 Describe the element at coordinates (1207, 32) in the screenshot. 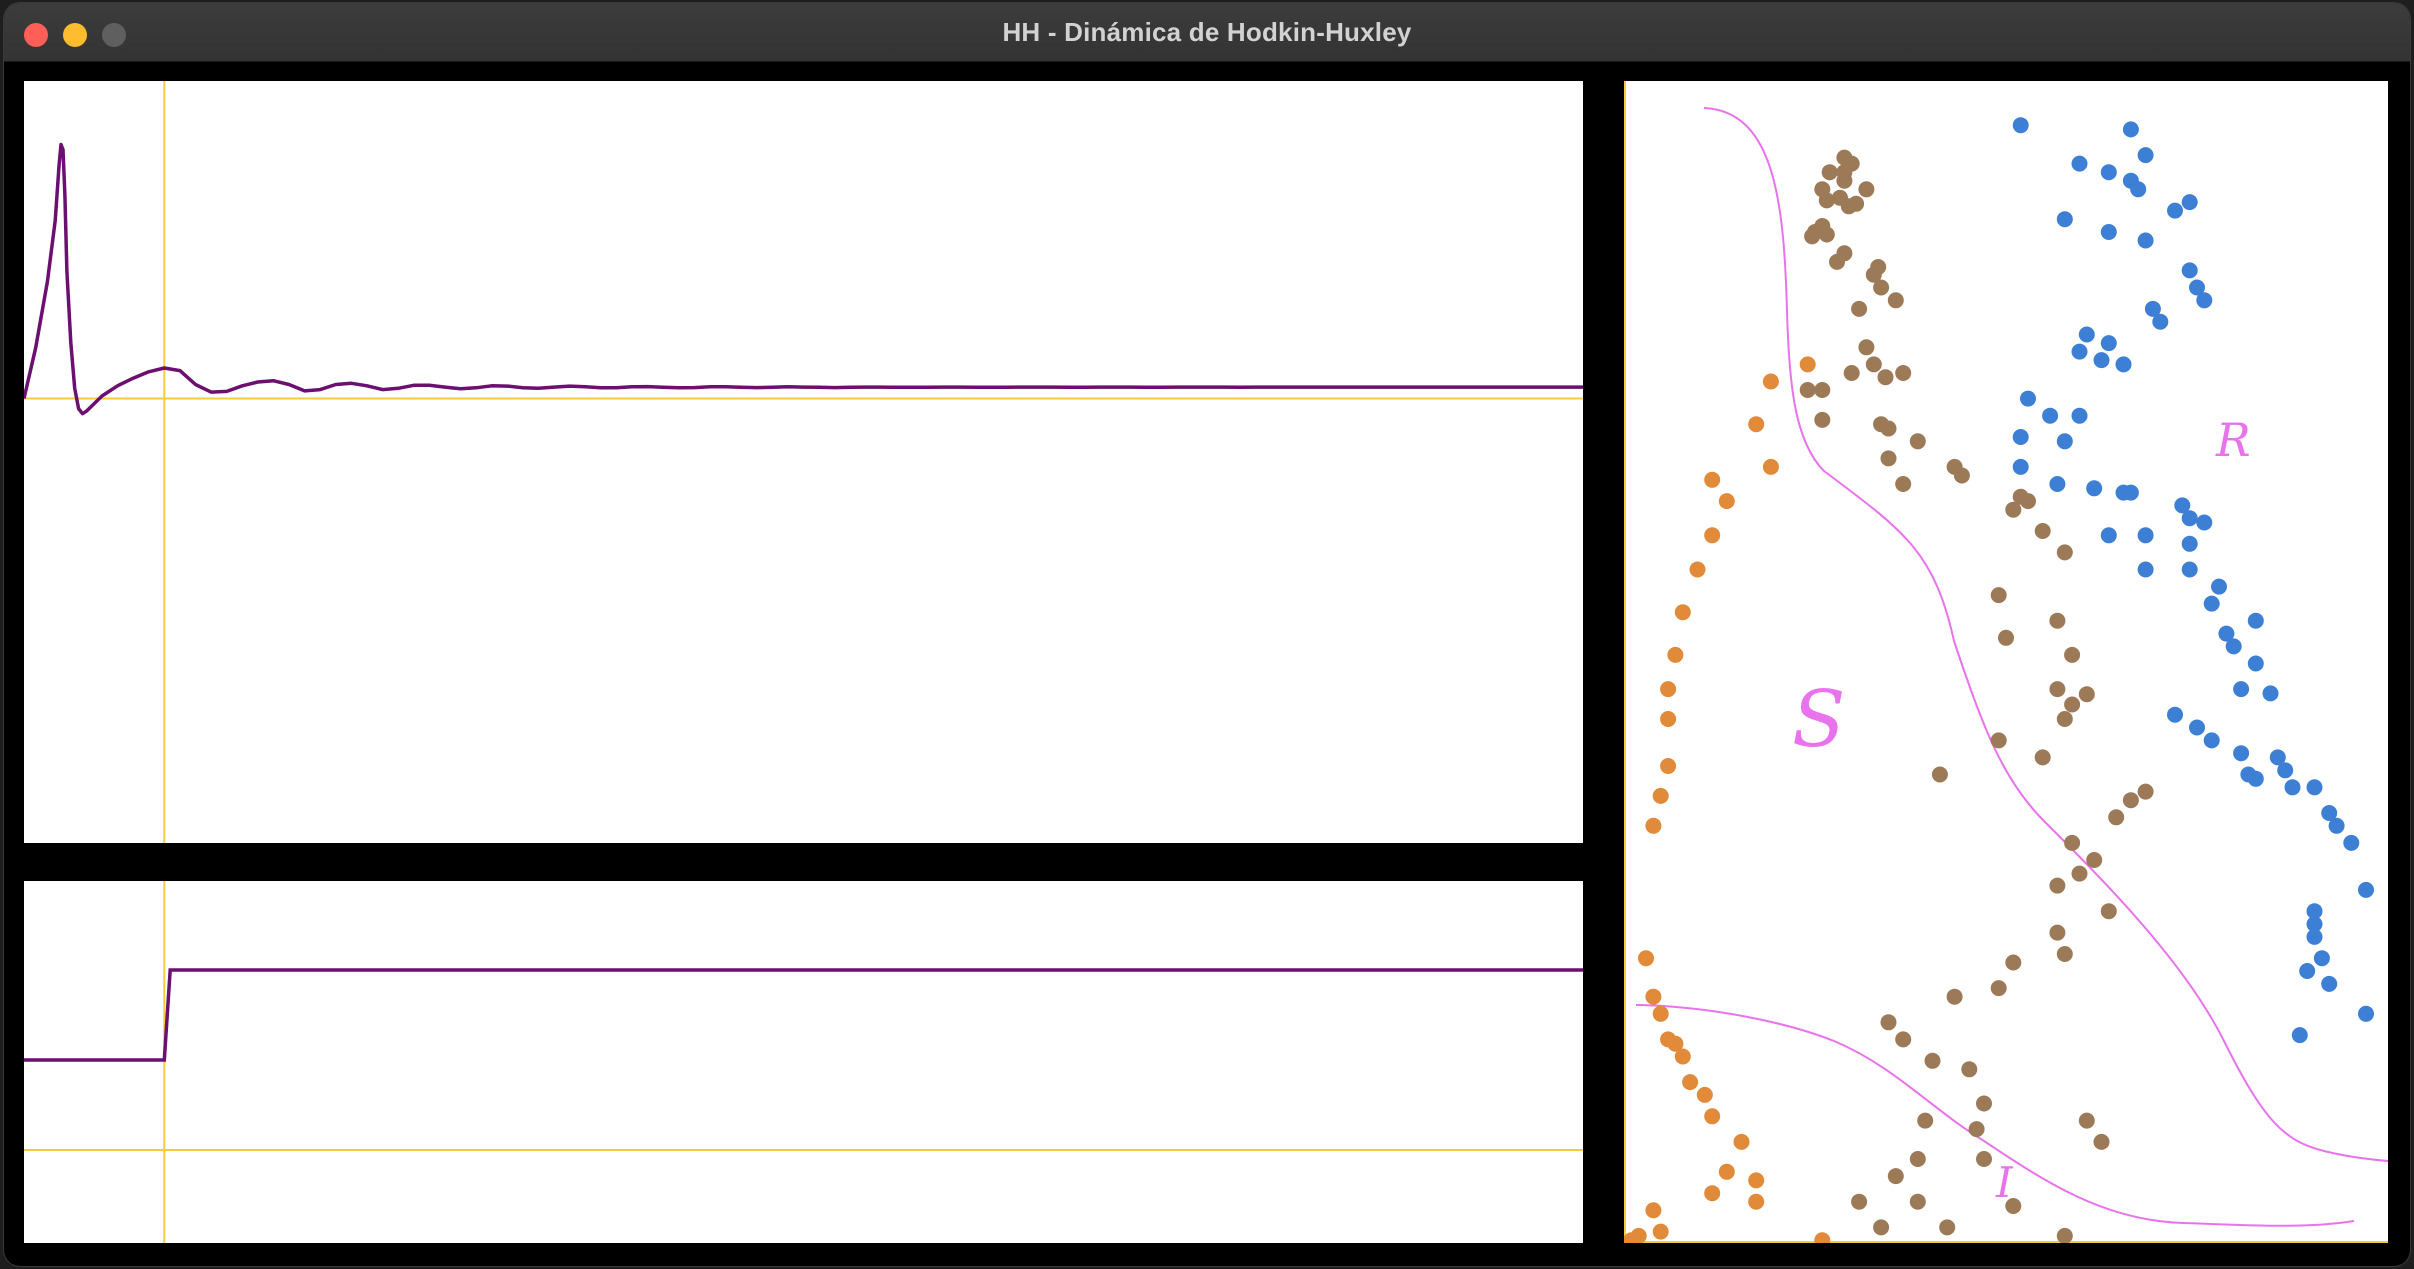

I see `title-bar: HH - Dinámica de Hodkin-Huxley` at that location.